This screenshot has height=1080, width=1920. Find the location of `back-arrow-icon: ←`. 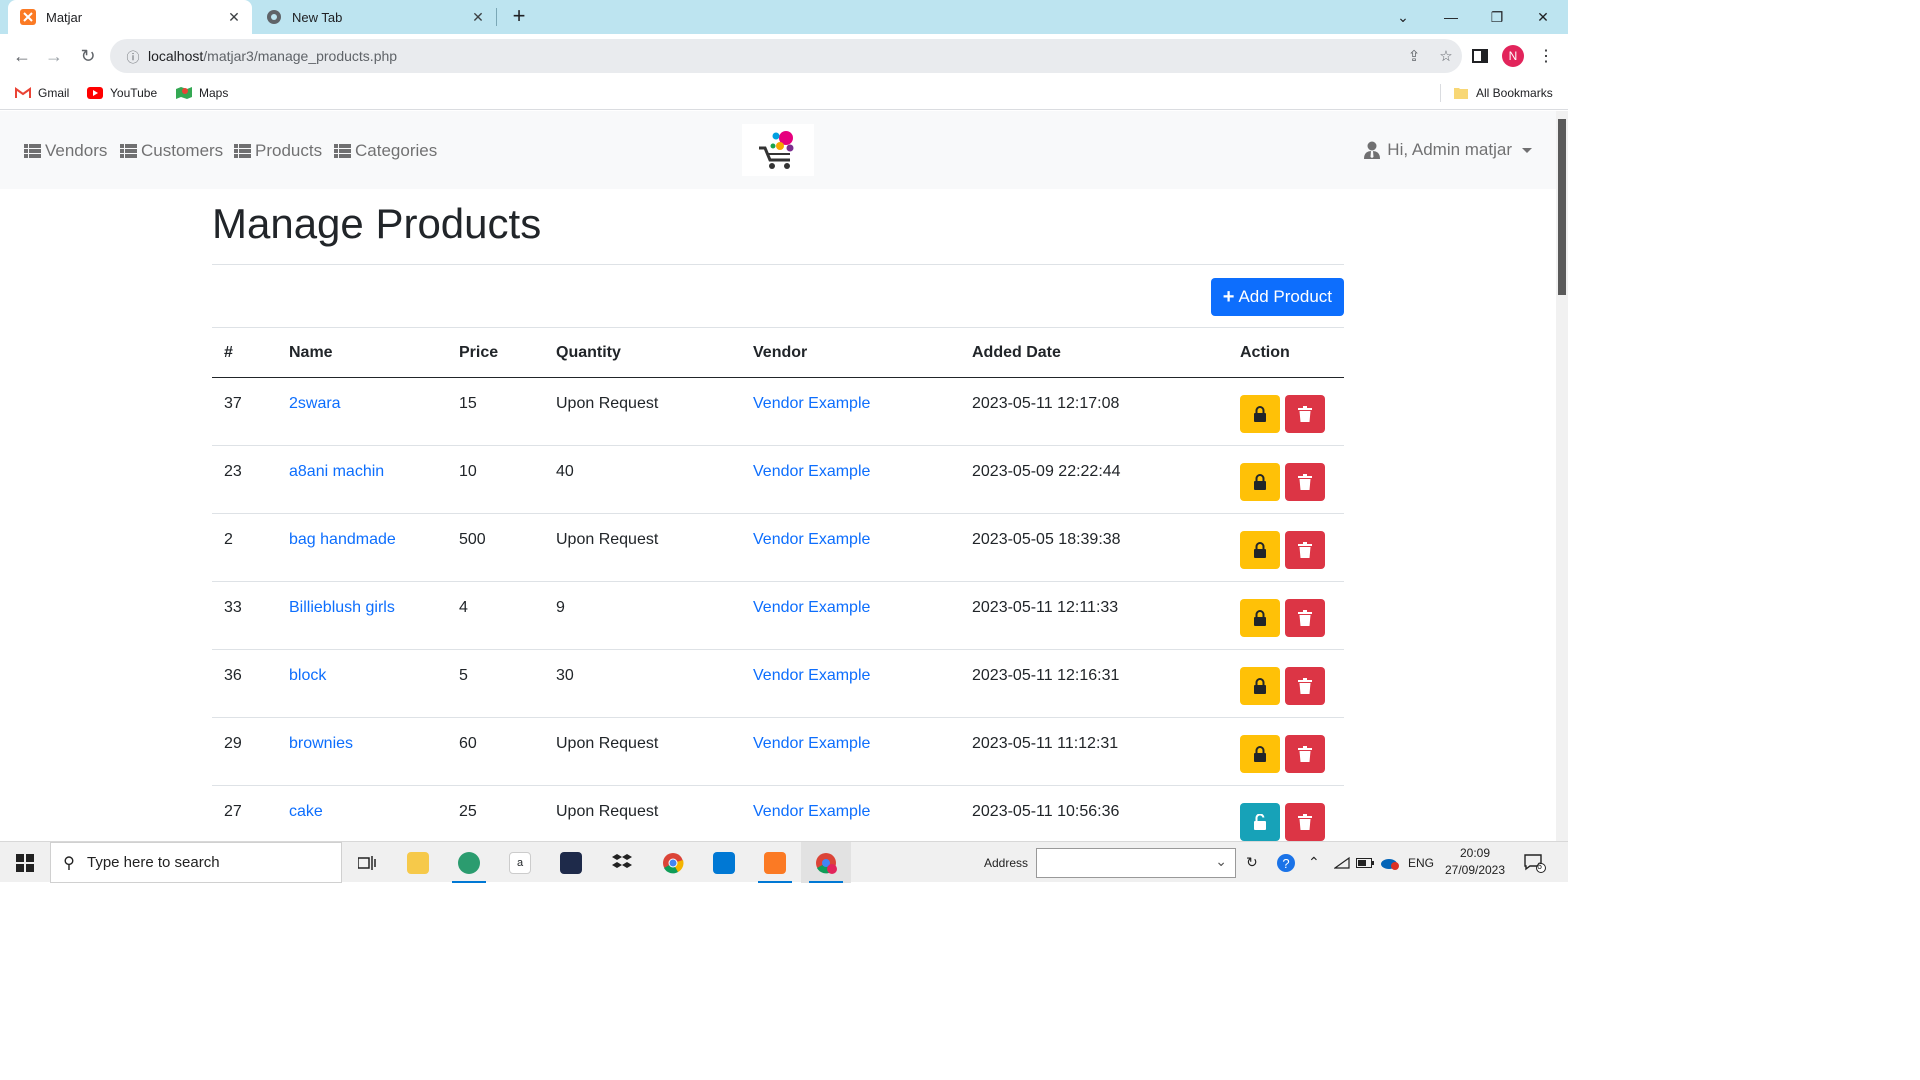

back-arrow-icon: ← is located at coordinates (22, 56).